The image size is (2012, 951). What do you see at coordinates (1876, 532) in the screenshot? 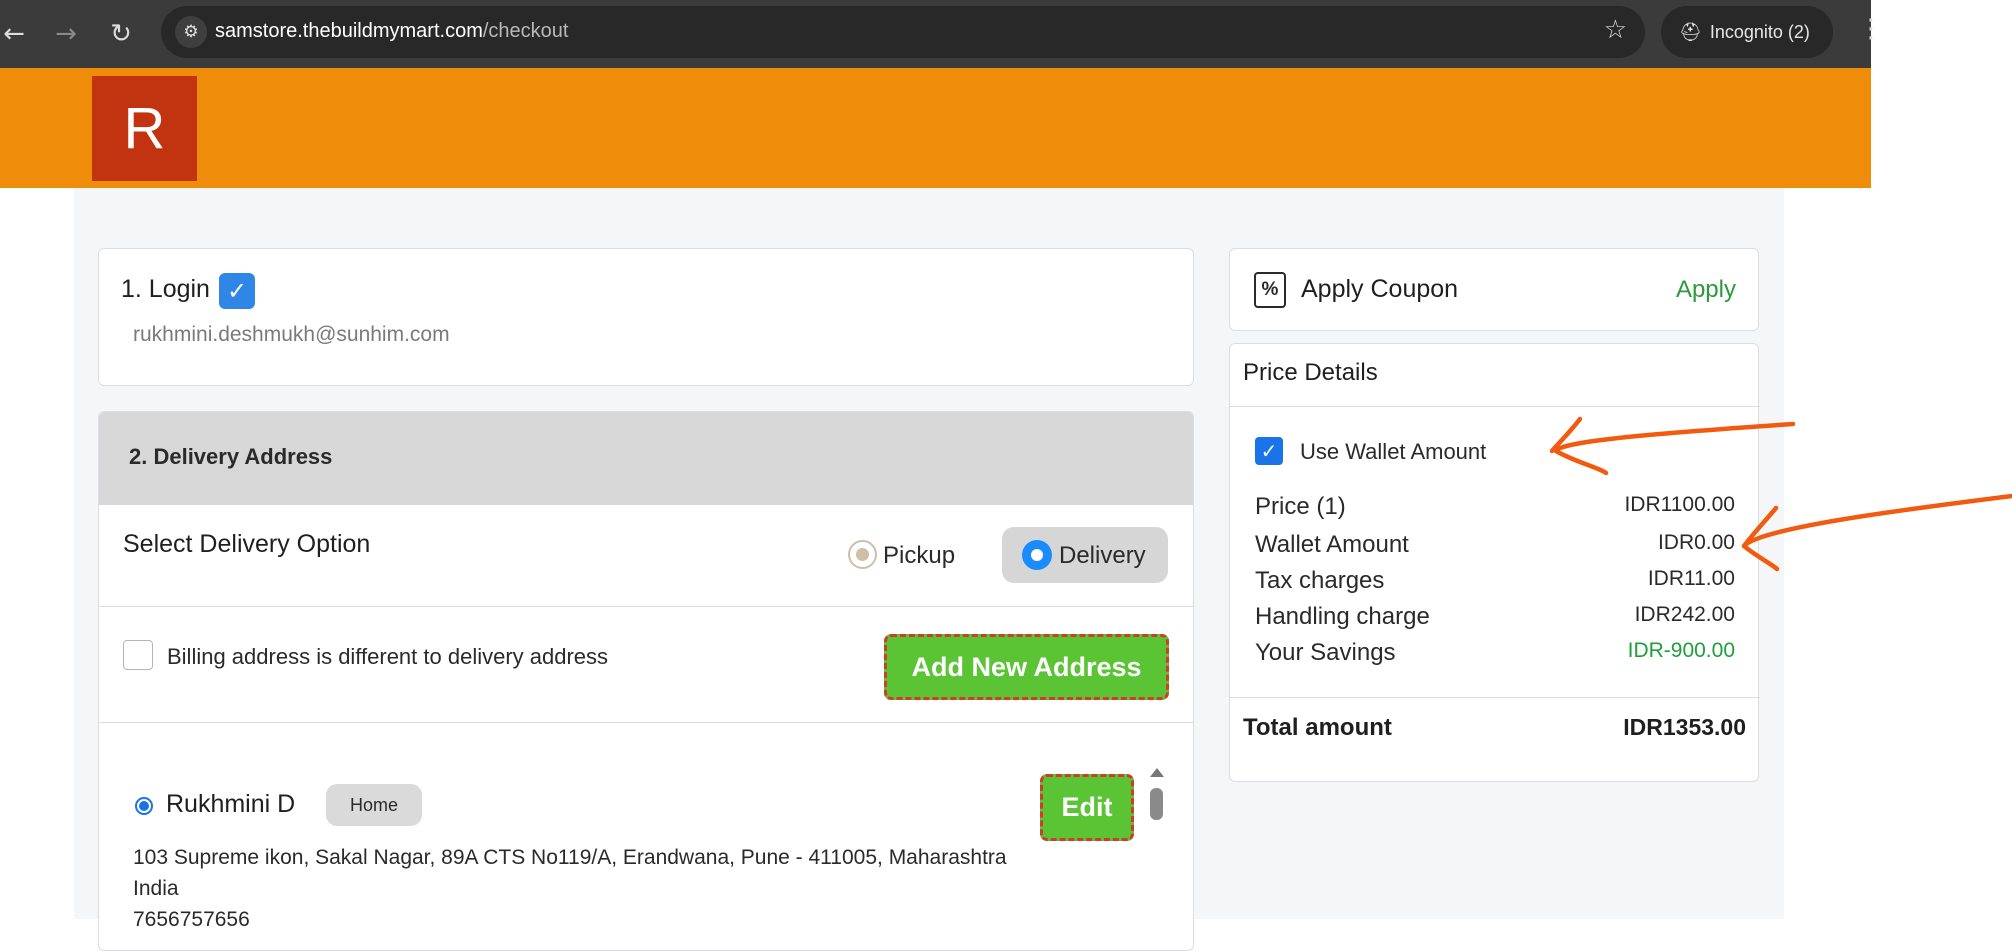
I see `annotation-arrow-amount` at bounding box center [1876, 532].